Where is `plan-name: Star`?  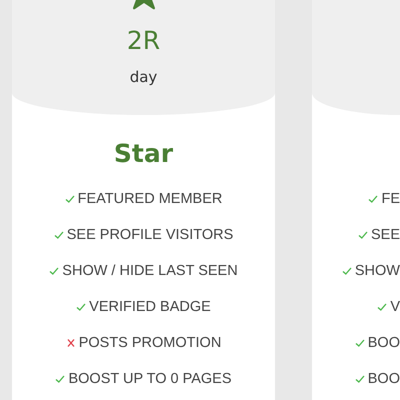 plan-name: Star is located at coordinates (143, 154).